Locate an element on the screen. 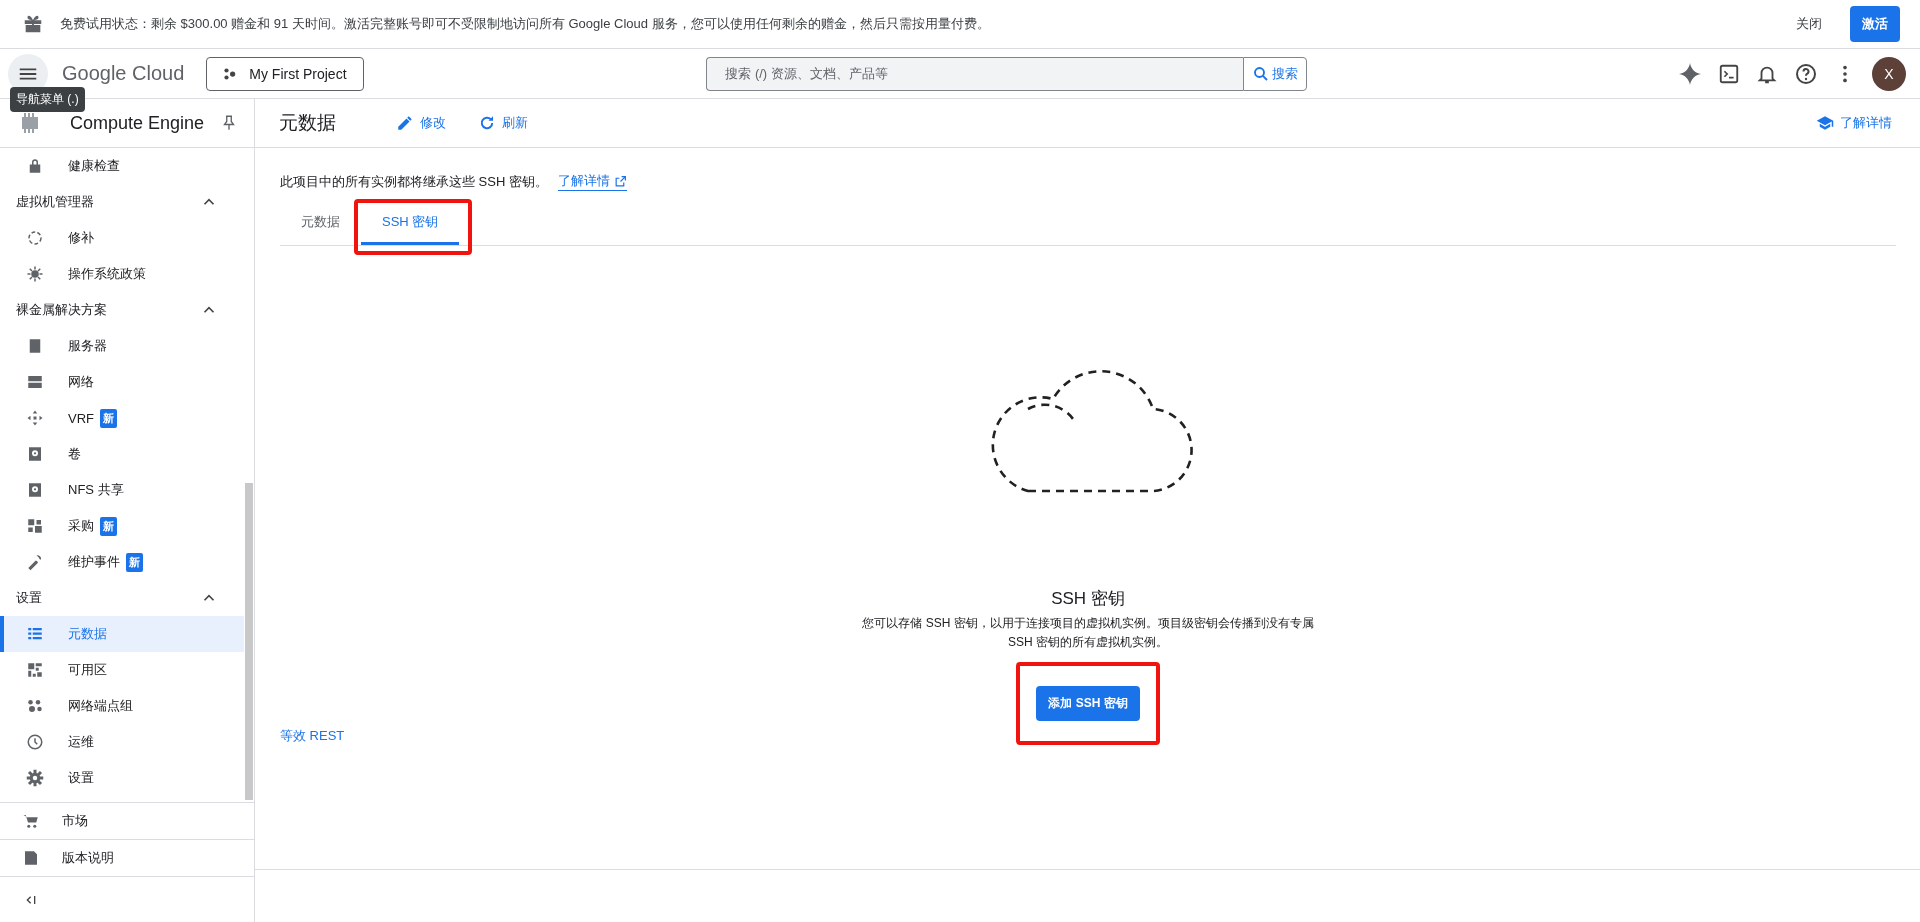 The image size is (1920, 922). settings-icon is located at coordinates (35, 778).